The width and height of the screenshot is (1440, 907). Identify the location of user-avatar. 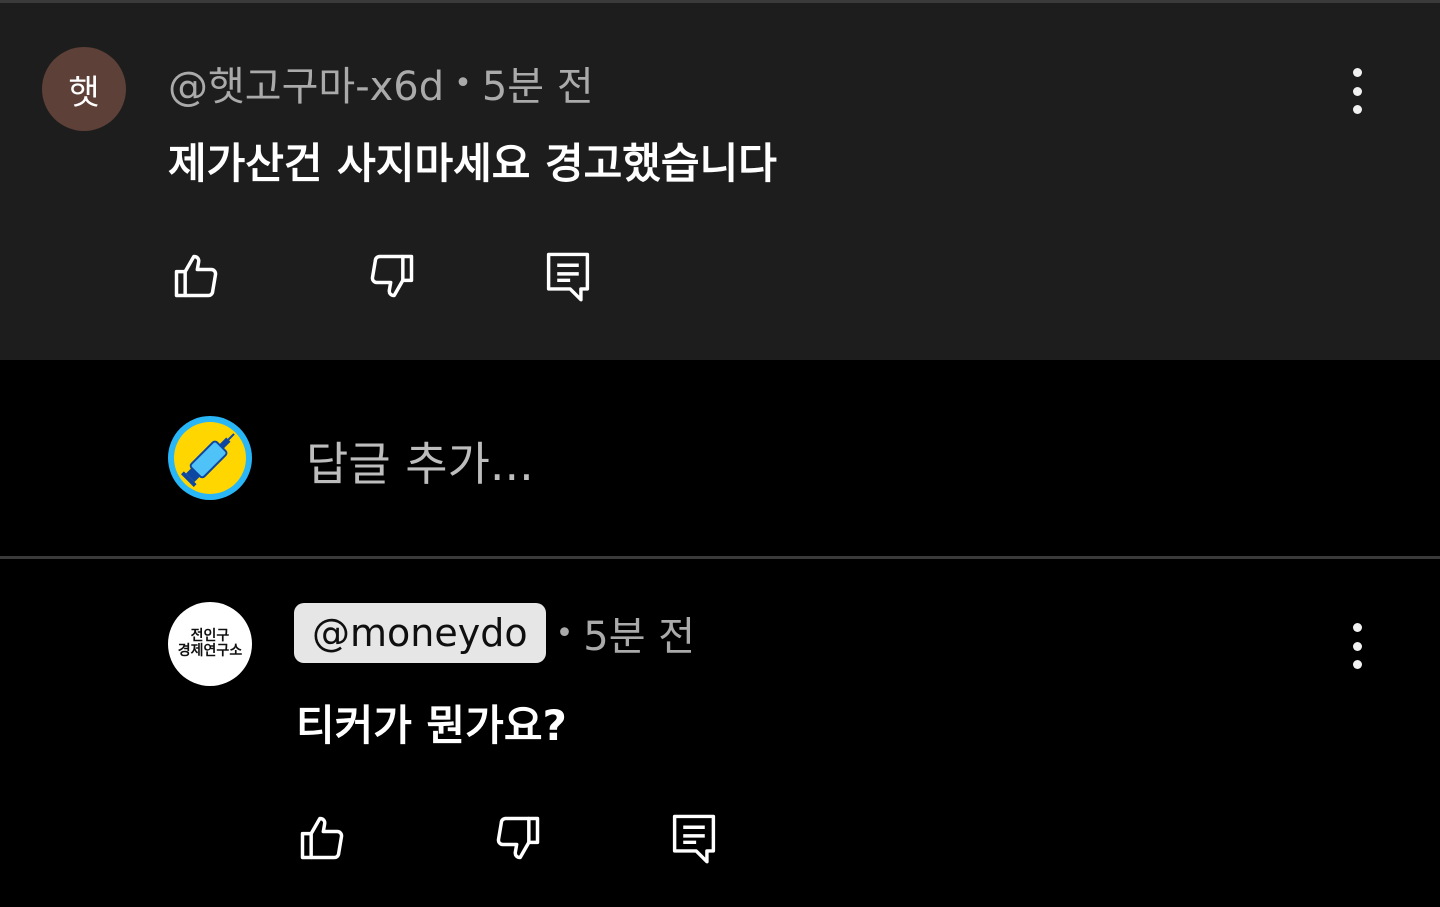
(210, 458).